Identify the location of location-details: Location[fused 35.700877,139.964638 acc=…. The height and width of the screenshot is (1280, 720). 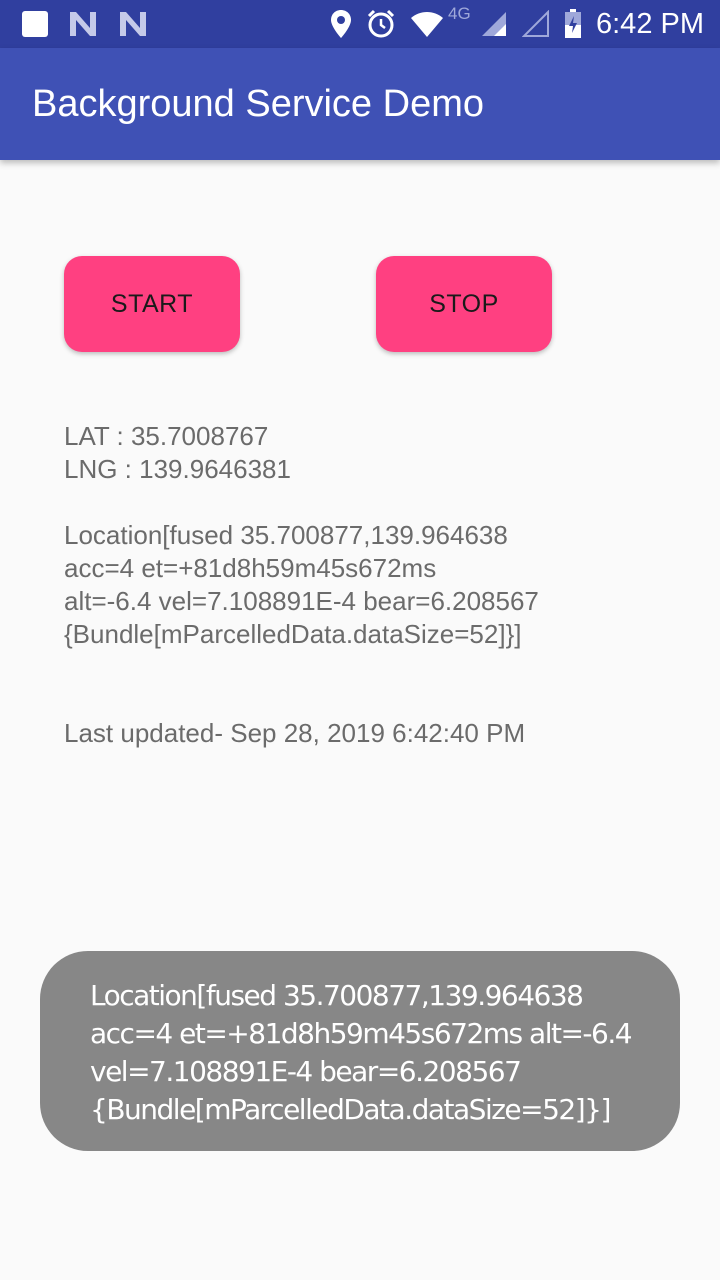
(374, 585).